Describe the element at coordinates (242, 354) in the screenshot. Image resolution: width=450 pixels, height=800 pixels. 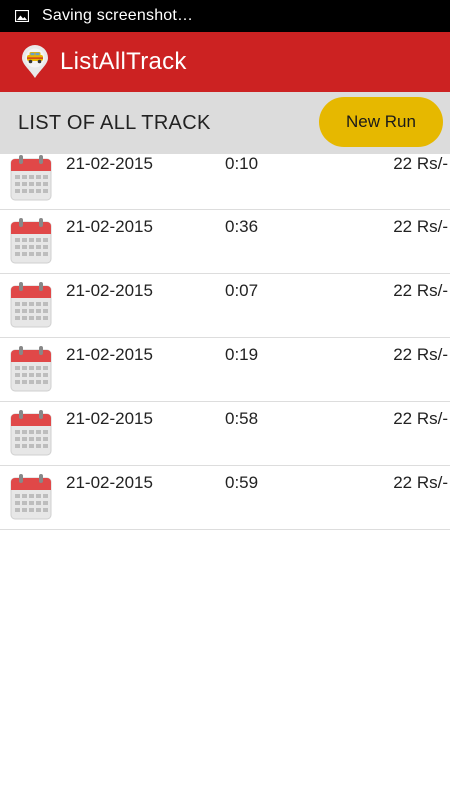
I see `track-time: 0:19` at that location.